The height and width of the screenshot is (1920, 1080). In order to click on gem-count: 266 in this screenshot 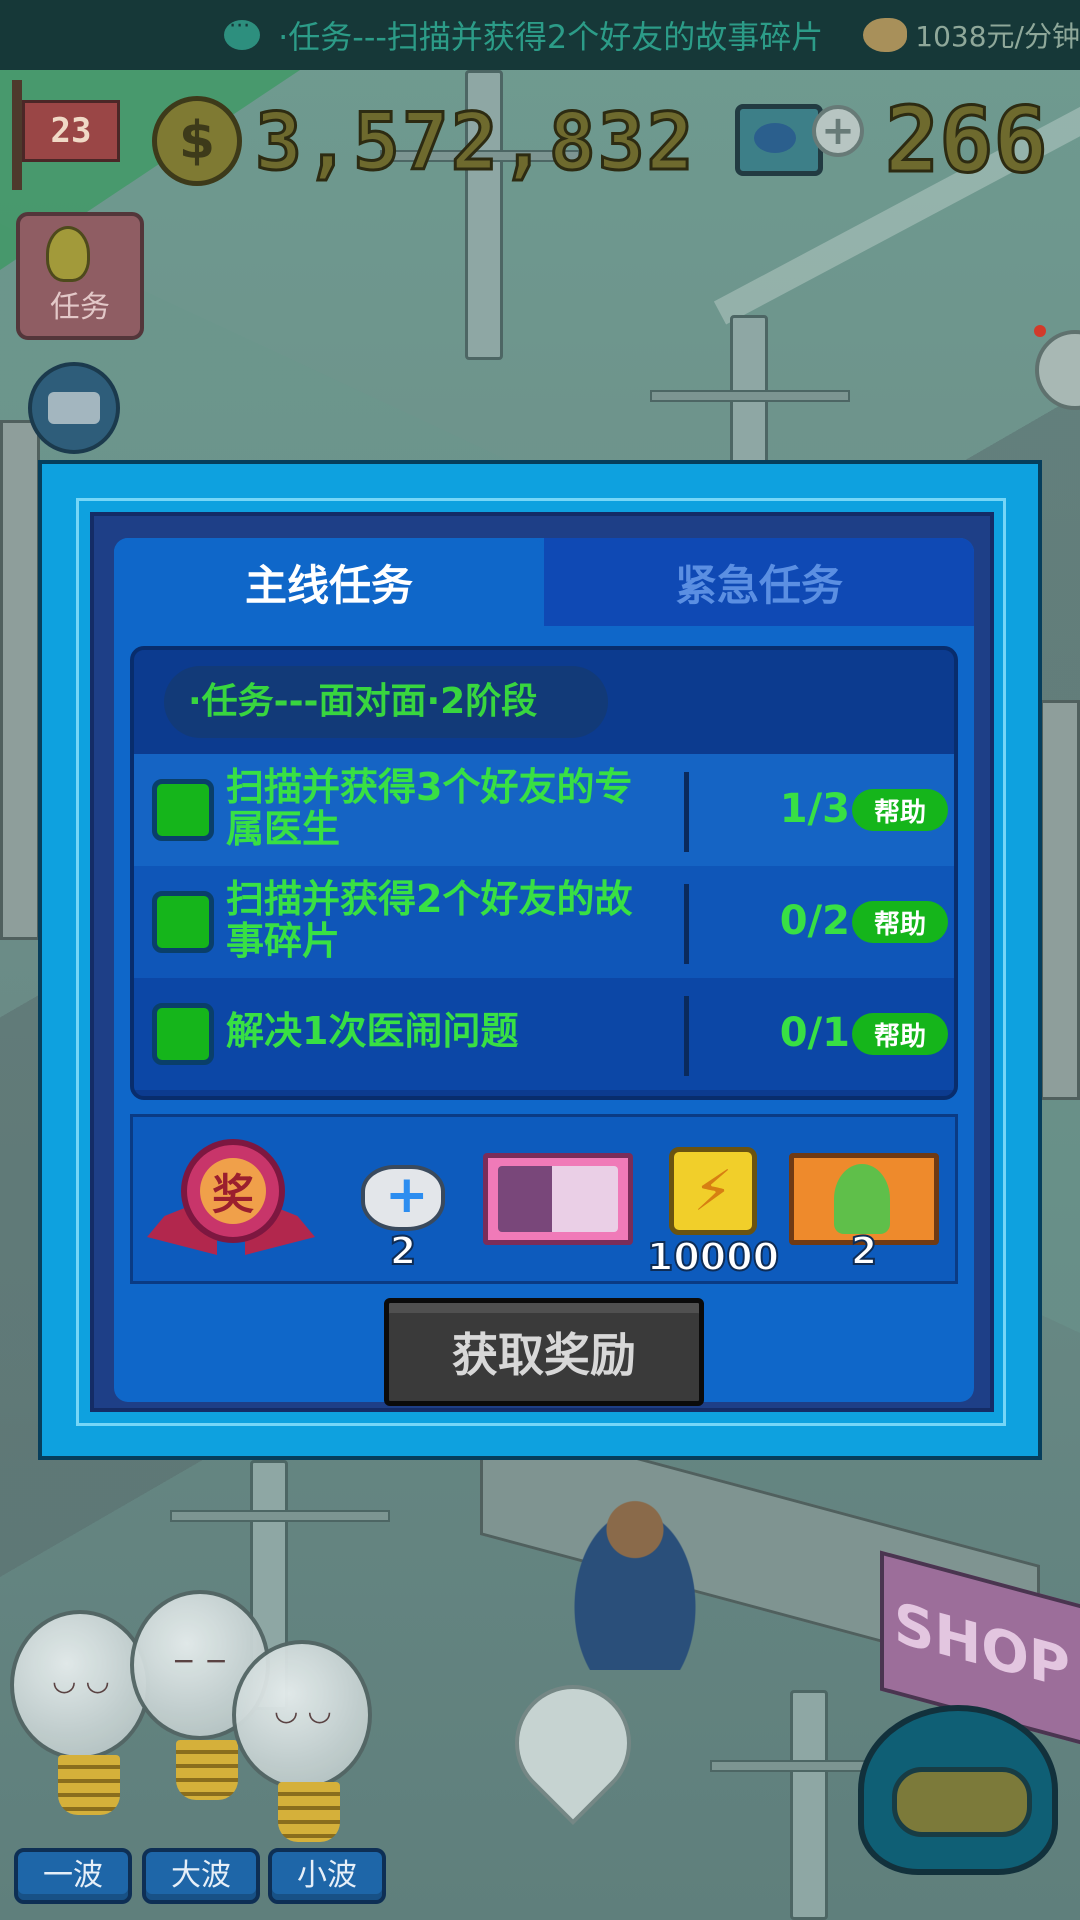, I will do `click(967, 141)`.